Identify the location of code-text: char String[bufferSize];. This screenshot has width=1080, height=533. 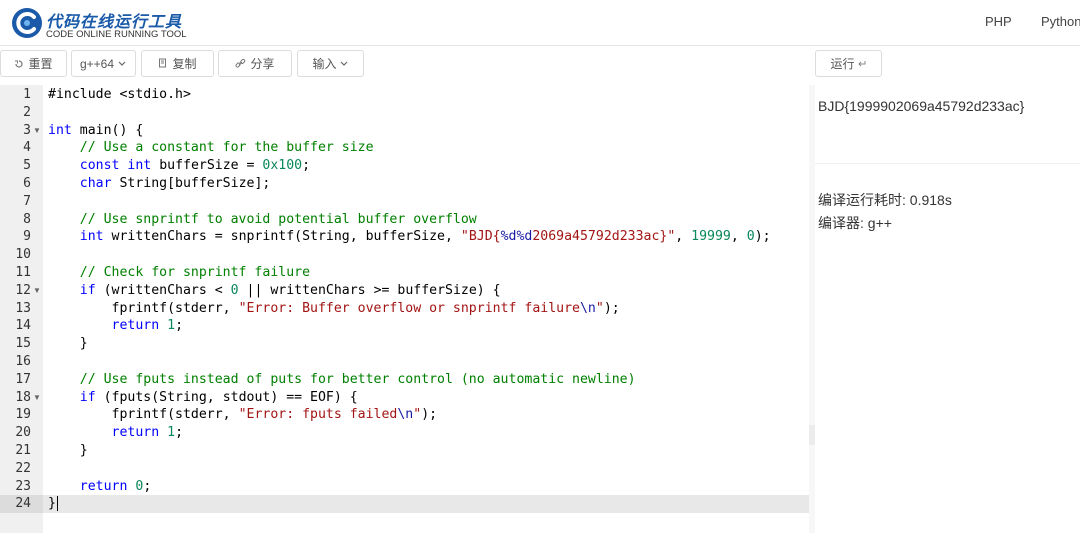
(175, 183).